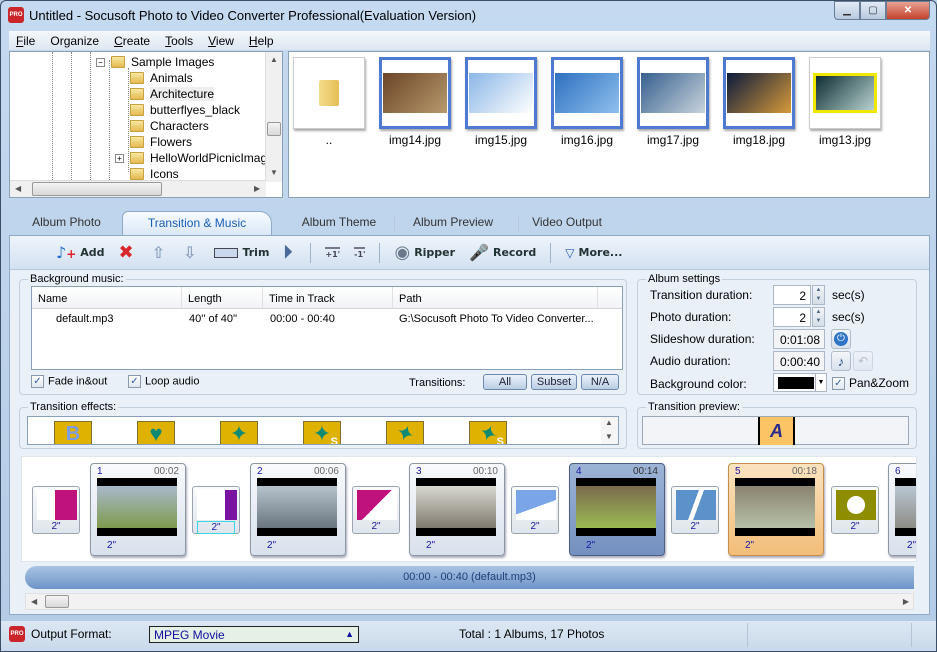 This screenshot has width=937, height=652. I want to click on transitions-all-button: All, so click(505, 382).